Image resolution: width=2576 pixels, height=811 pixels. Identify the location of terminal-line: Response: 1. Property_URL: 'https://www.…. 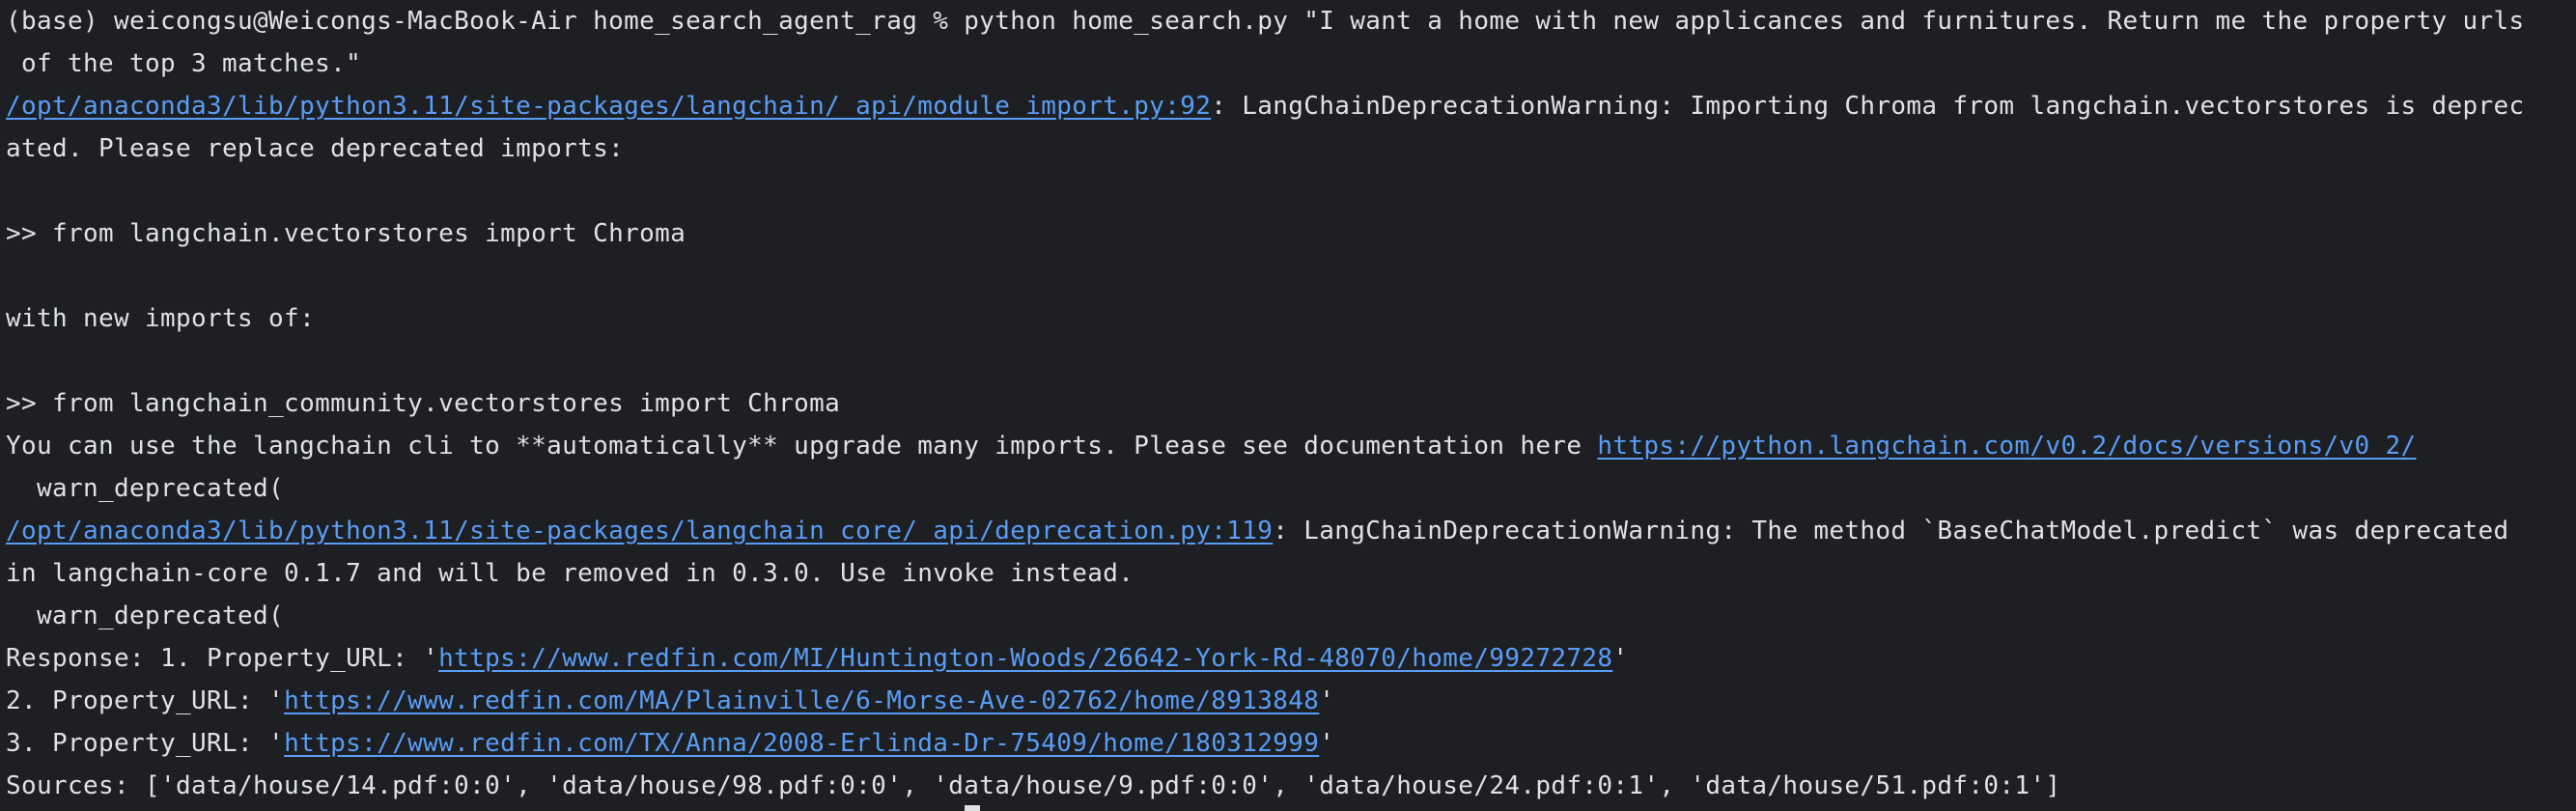
(1291, 664).